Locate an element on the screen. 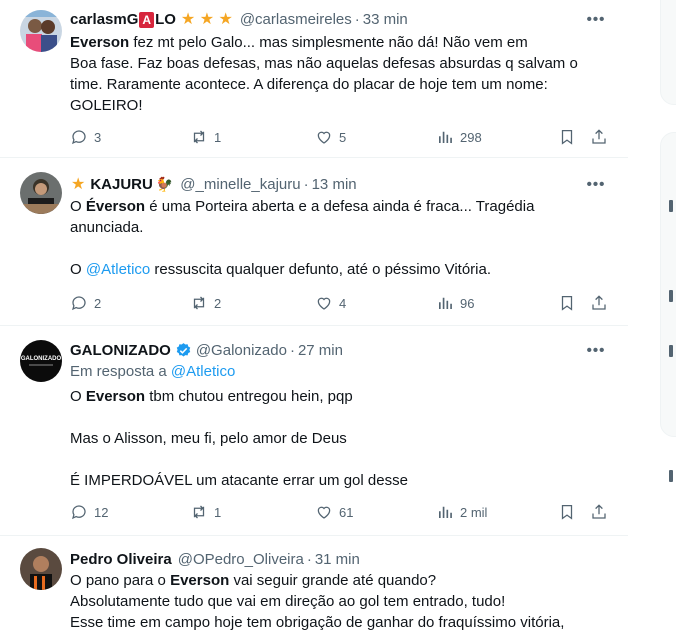 The width and height of the screenshot is (676, 631). view-count: 2 mil is located at coordinates (474, 512).